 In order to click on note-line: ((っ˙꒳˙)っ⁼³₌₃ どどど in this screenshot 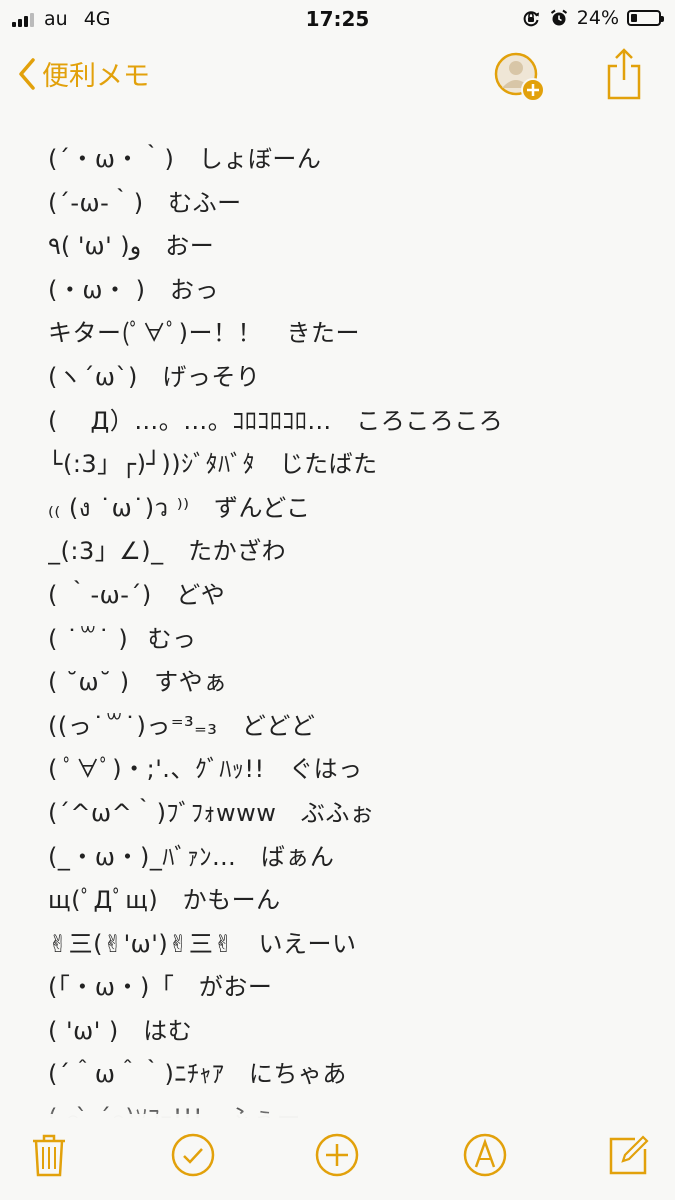, I will do `click(182, 725)`.